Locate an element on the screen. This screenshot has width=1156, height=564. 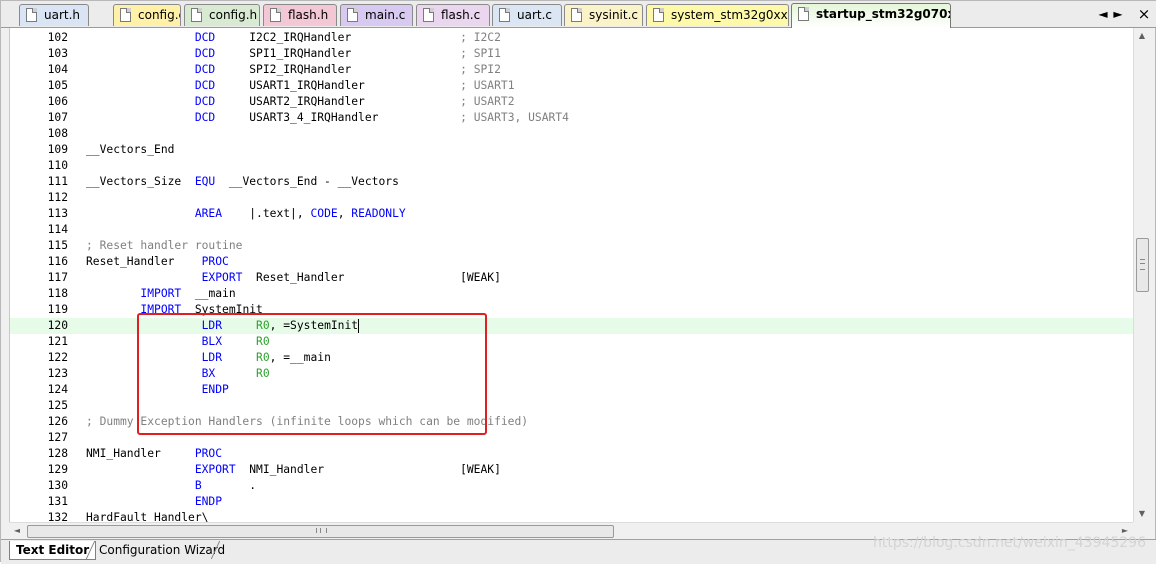
scroll-left-icon: ◄ is located at coordinates (17, 531).